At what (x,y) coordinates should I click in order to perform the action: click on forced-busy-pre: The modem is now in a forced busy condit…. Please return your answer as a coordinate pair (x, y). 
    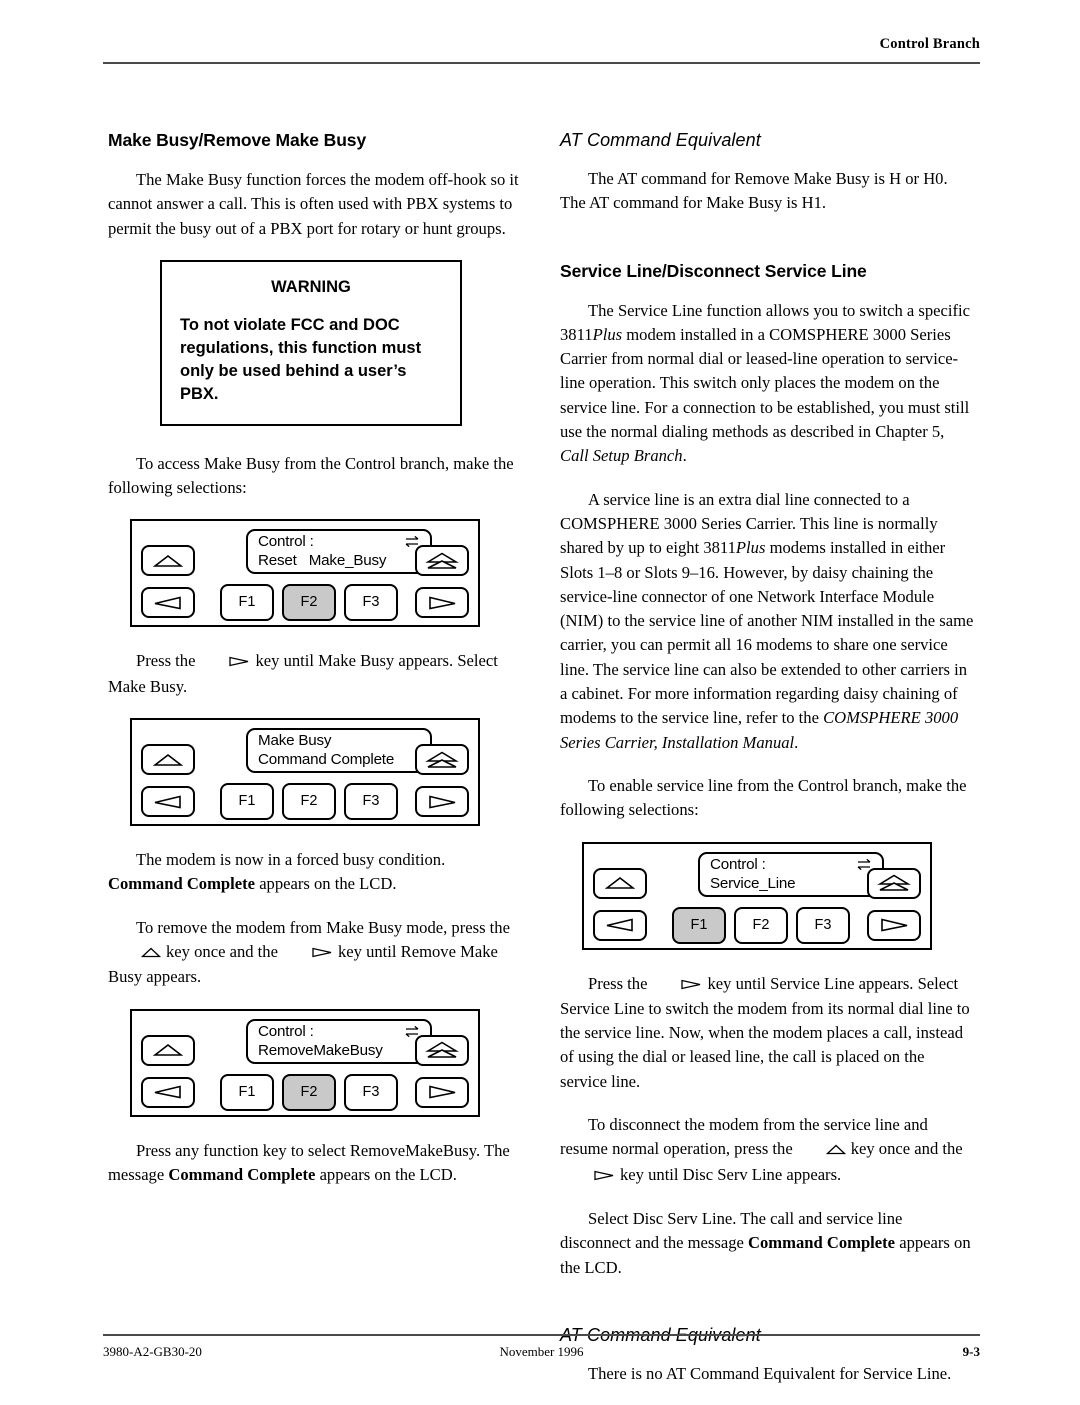
    Looking at the image, I should click on (291, 860).